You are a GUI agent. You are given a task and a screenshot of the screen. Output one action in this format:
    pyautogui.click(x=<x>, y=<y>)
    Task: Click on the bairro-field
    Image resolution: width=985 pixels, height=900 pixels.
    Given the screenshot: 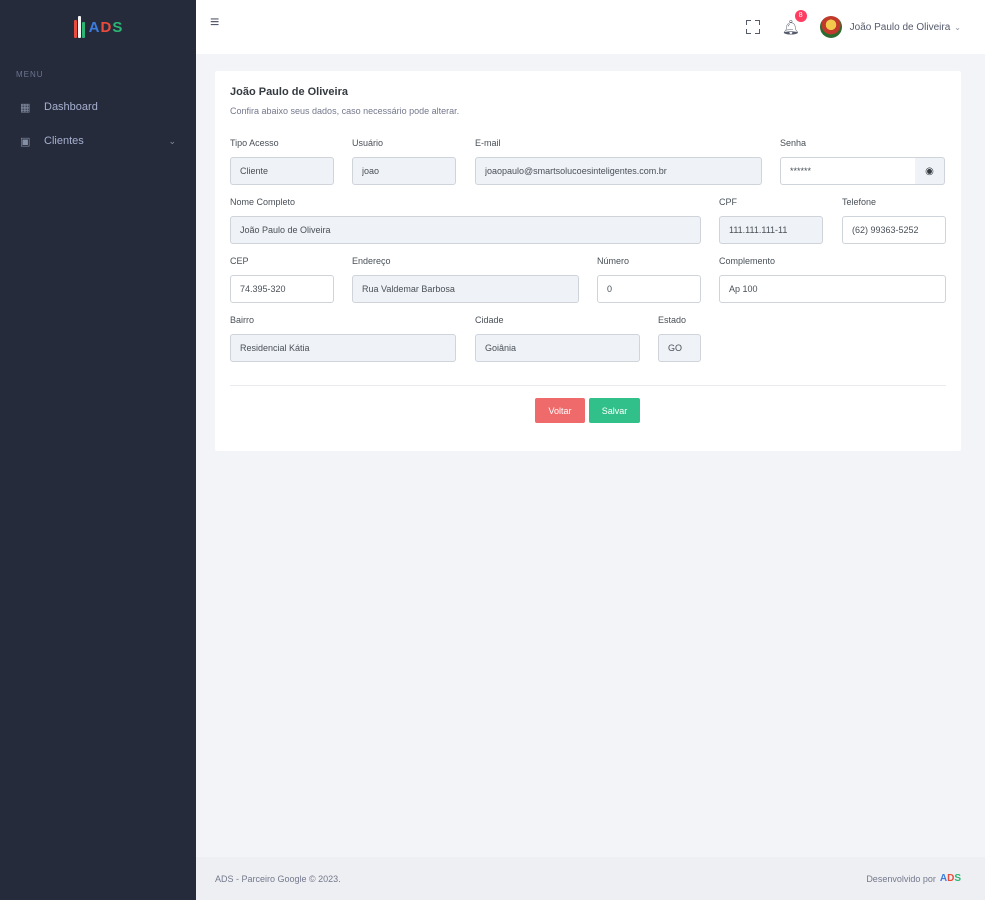 What is the action you would take?
    pyautogui.click(x=343, y=348)
    